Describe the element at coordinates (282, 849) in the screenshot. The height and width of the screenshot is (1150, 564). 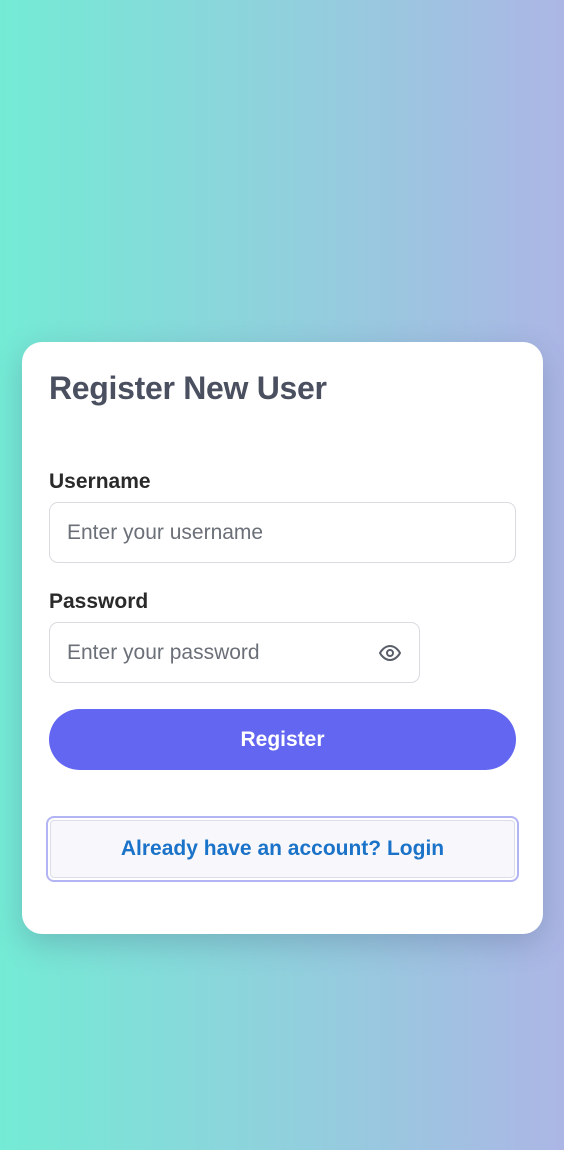
I see `login-link-button: Already have an account? Login` at that location.